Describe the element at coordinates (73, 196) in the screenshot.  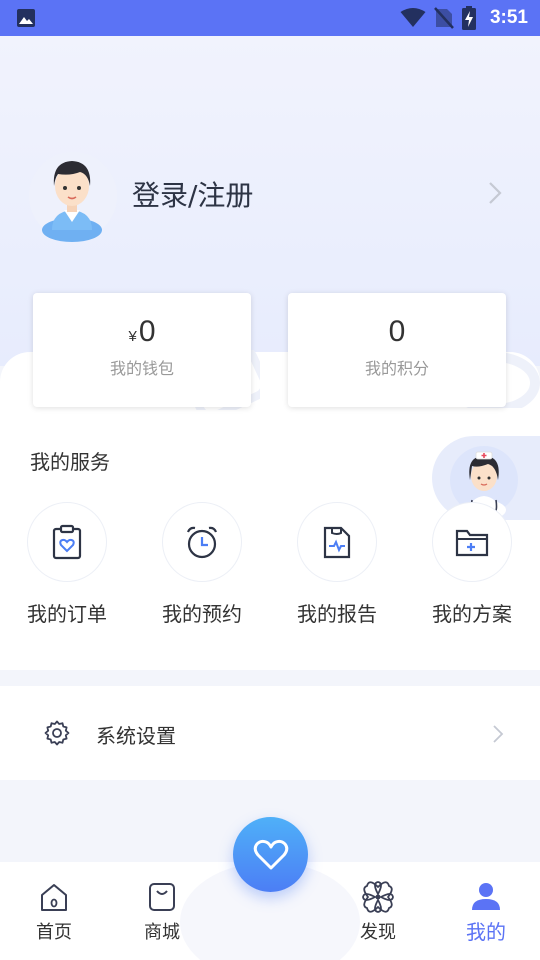
I see `user-avatar-icon` at that location.